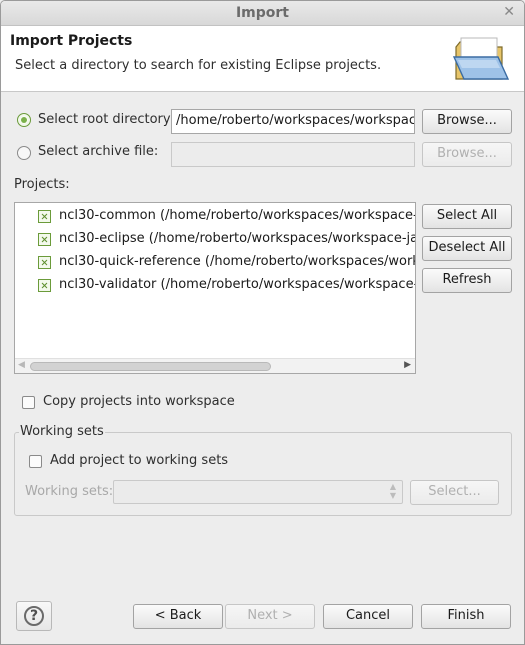 This screenshot has width=525, height=645. What do you see at coordinates (150, 366) in the screenshot?
I see `scrollbar-thumb` at bounding box center [150, 366].